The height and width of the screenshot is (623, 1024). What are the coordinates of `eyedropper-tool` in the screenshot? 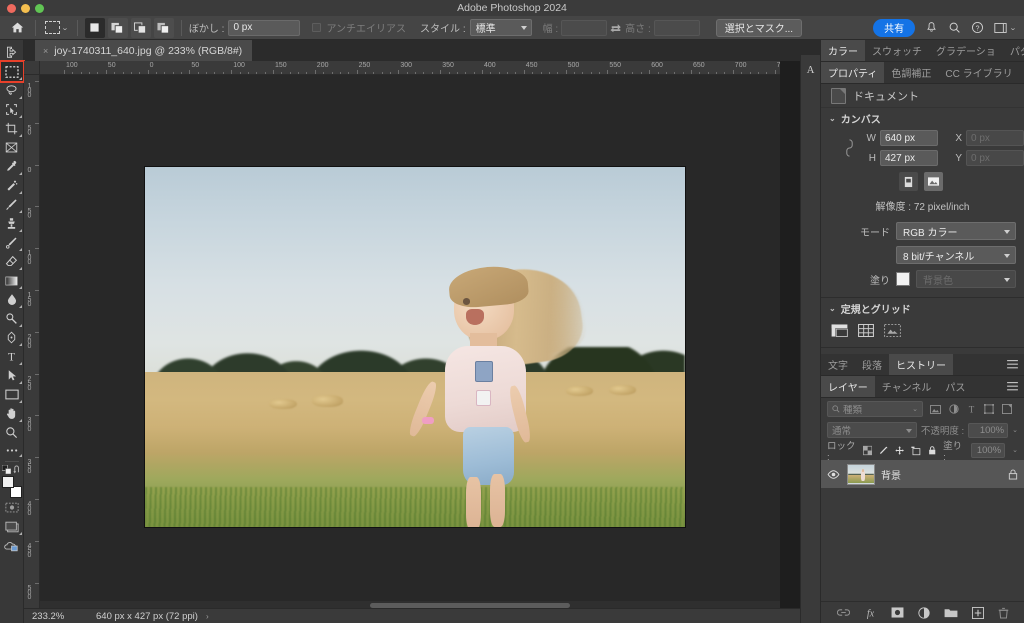 It's located at (12, 166).